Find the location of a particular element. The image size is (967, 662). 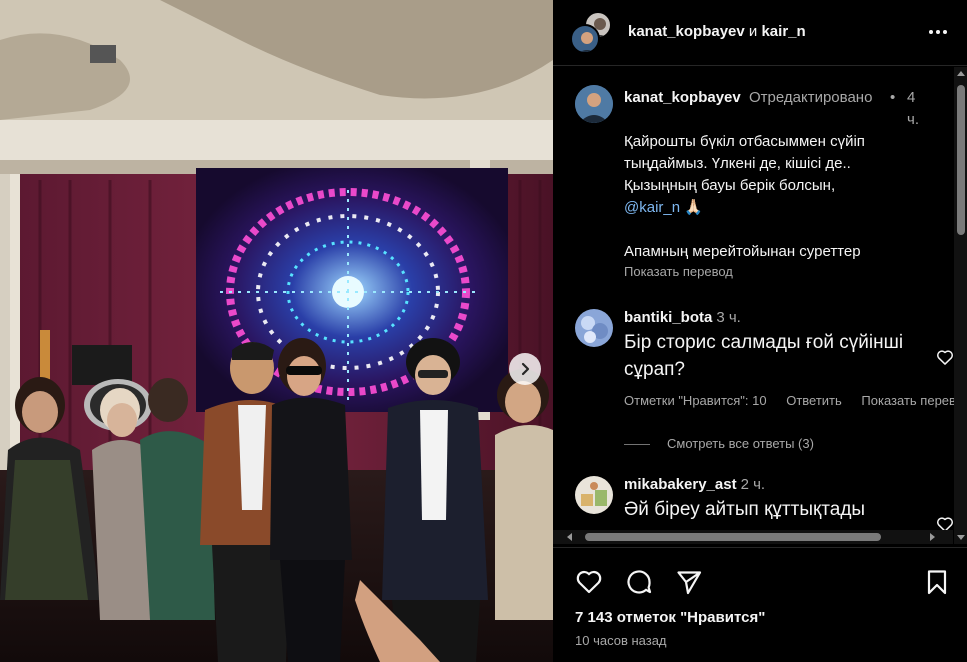

view-replies-label: Смотреть все ответы (3) is located at coordinates (740, 443).